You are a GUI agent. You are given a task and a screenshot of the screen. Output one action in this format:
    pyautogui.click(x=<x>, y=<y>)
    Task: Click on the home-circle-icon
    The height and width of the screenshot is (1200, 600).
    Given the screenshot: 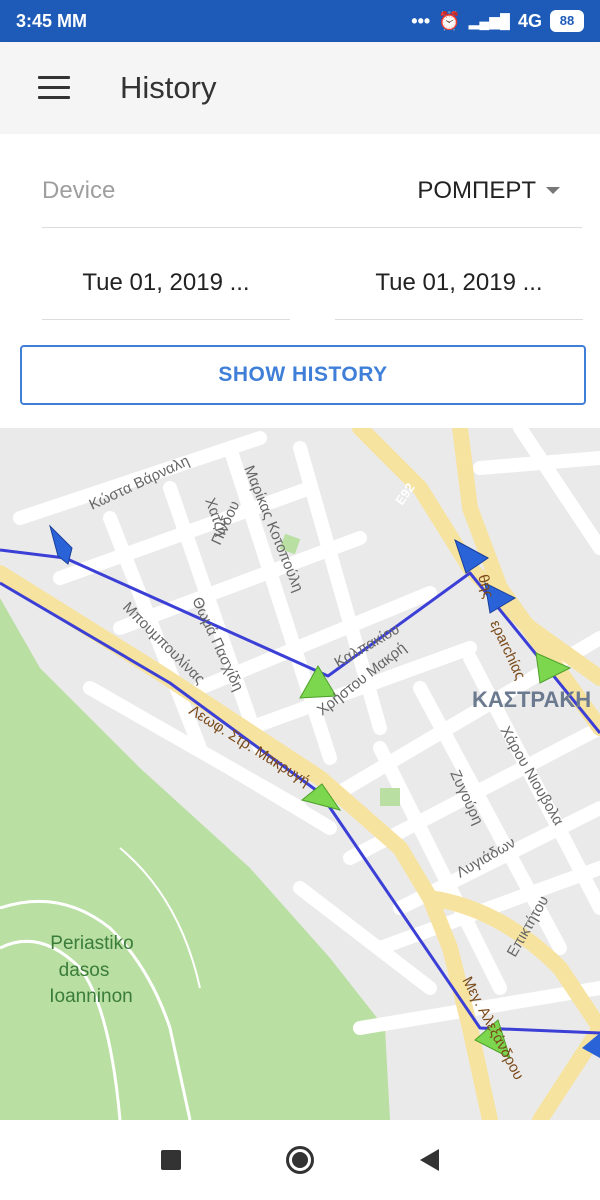 What is the action you would take?
    pyautogui.click(x=300, y=1160)
    